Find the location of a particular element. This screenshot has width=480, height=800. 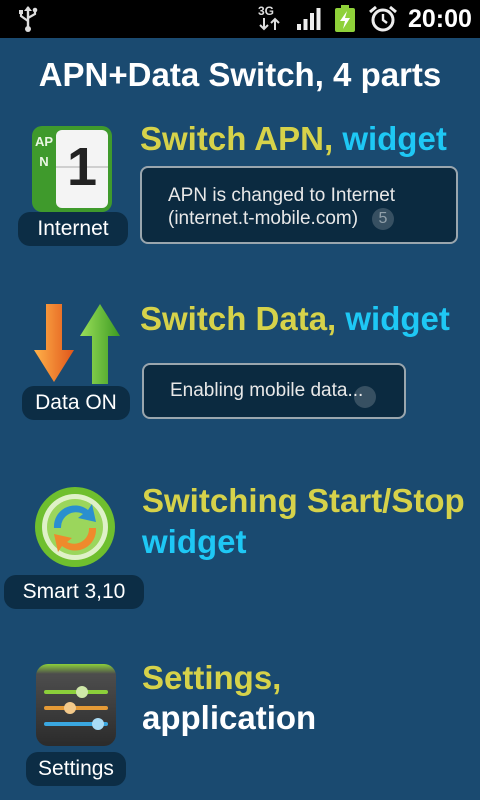

data-switch-widget-icon is located at coordinates (77, 343).